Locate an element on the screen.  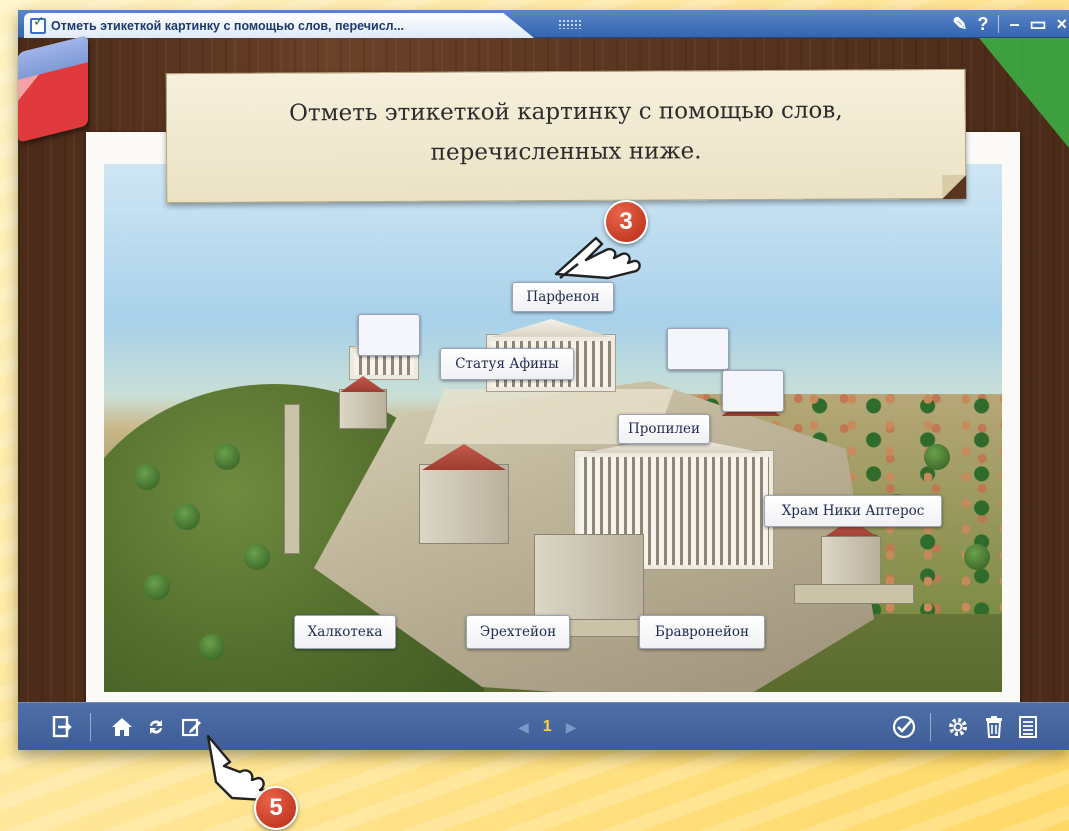
eraser-decoration is located at coordinates (53, 89).